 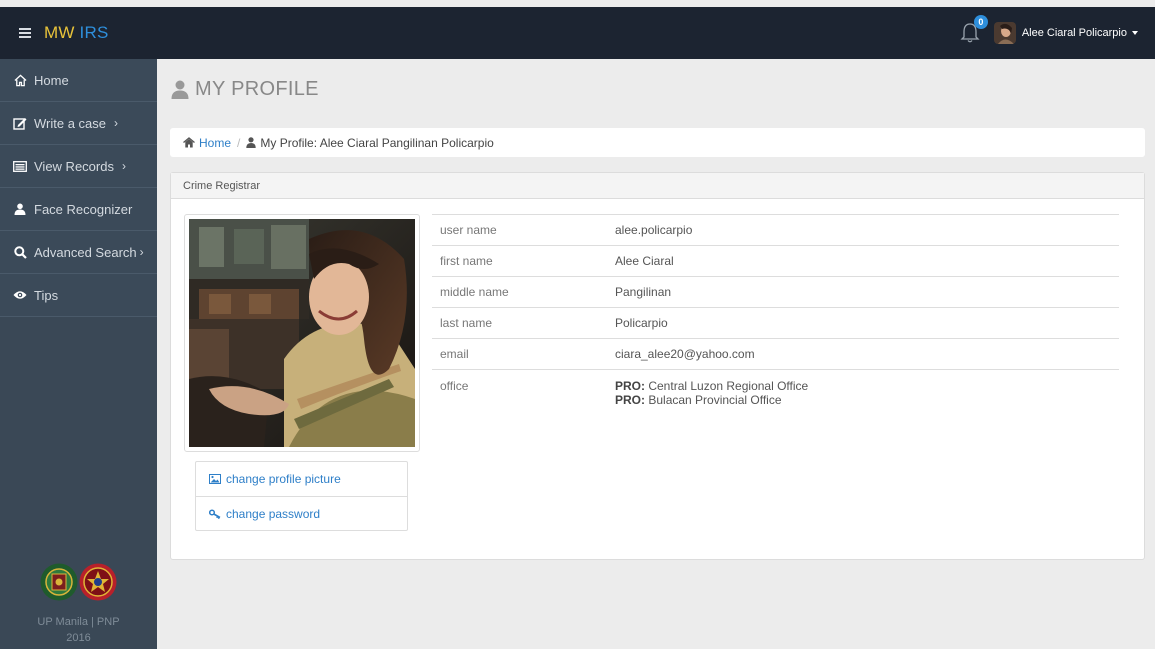 I want to click on sidebar-item-label: Tips, so click(x=46, y=295).